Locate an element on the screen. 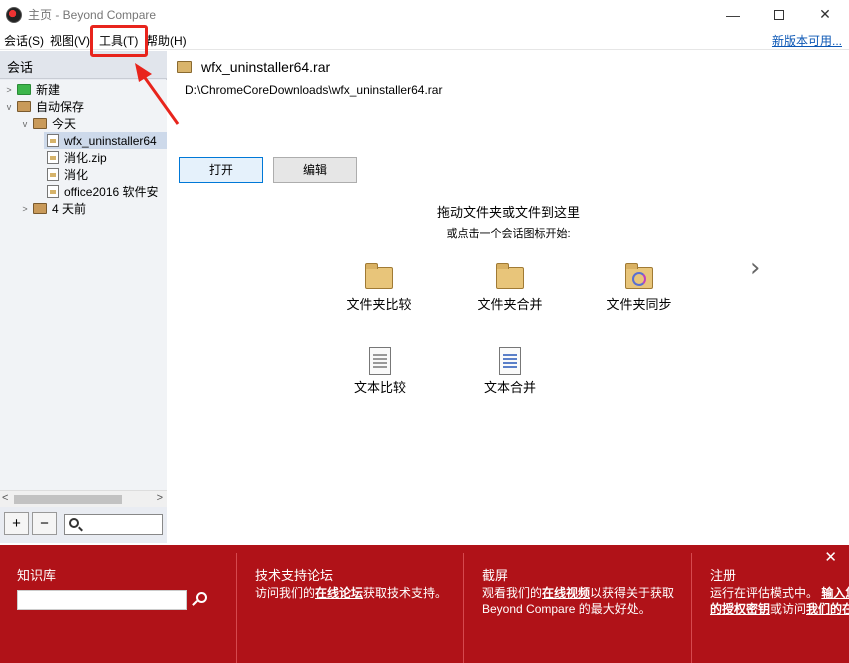 The width and height of the screenshot is (849, 663). new-session-icon is located at coordinates (24, 89).